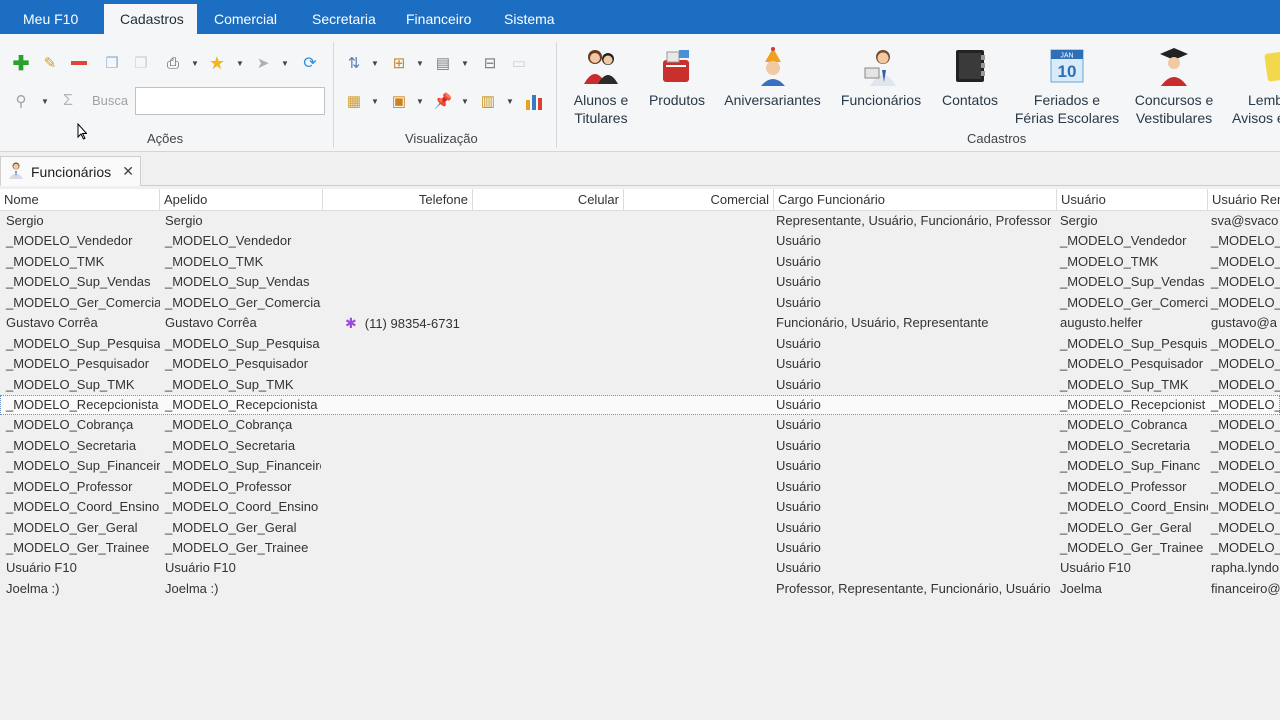  I want to click on menu-tab-financeiro: Financeiro, so click(438, 19).